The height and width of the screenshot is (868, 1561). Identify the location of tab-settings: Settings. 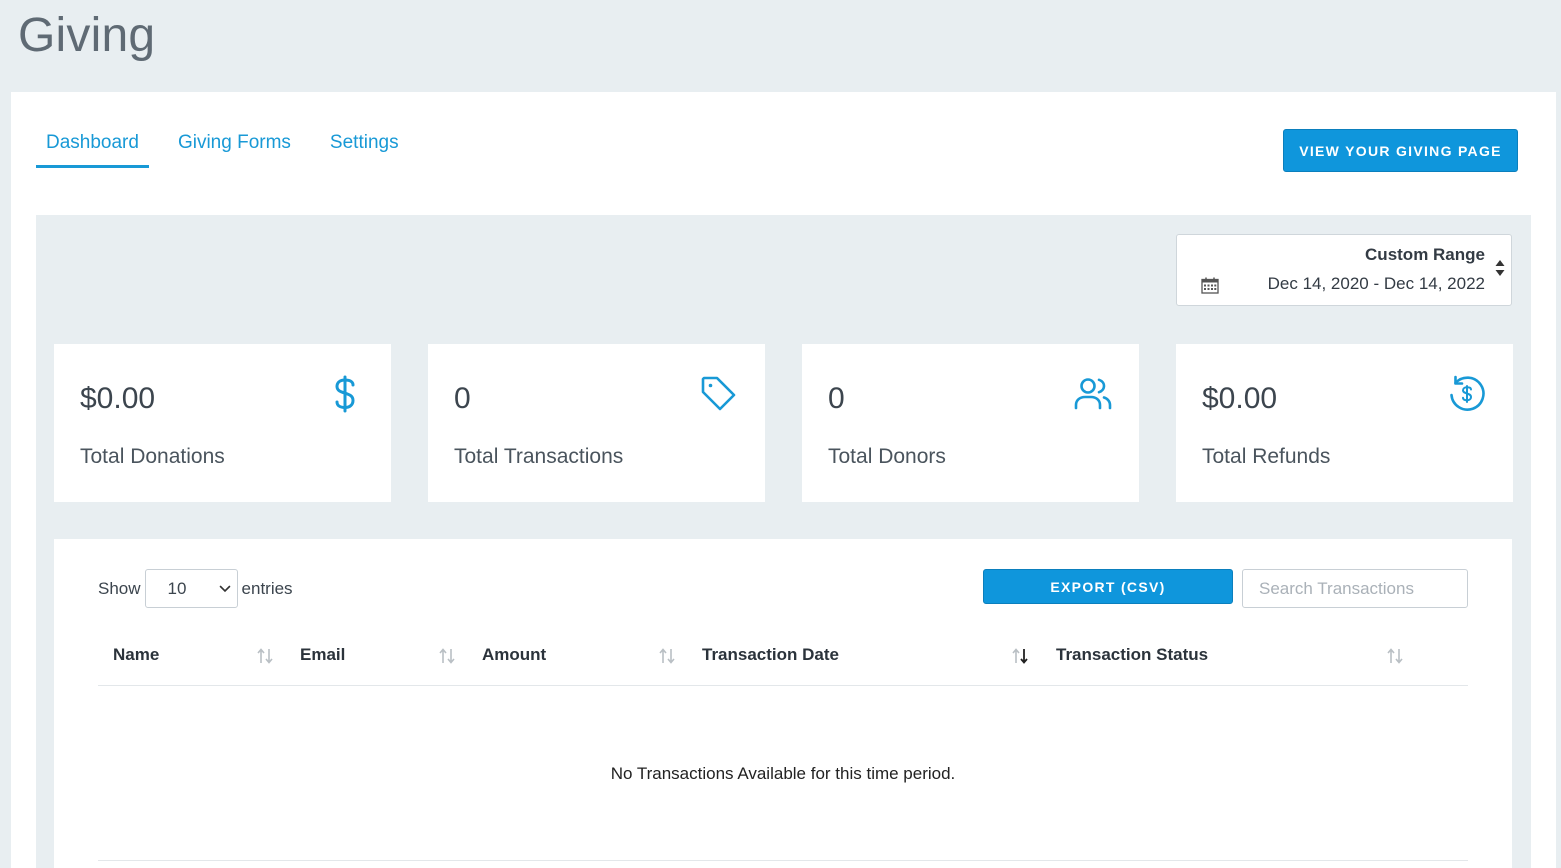
(364, 149).